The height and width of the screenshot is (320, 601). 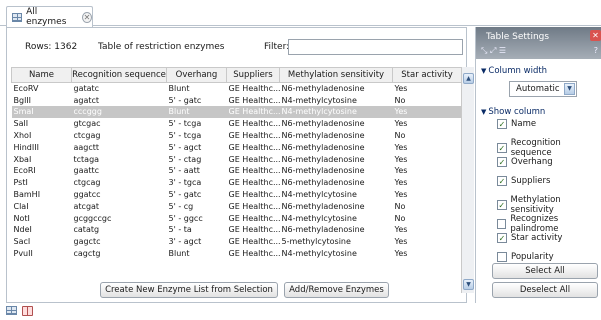 I want to click on table-cell: 5' - ta, so click(x=180, y=230).